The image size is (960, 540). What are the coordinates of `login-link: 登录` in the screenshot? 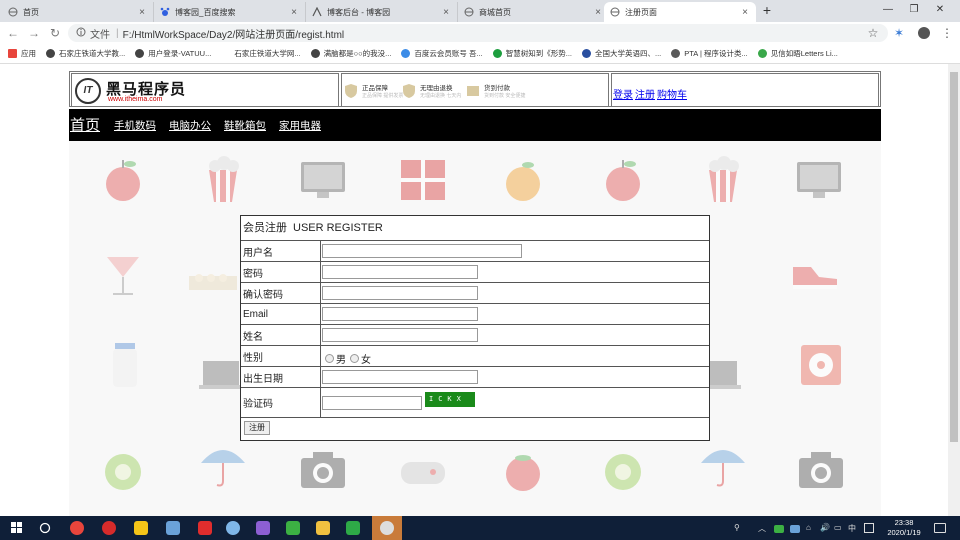 It's located at (623, 93).